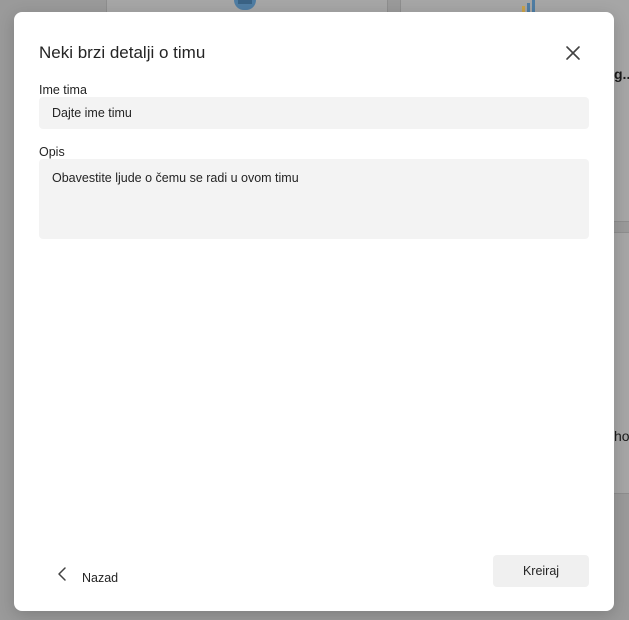 This screenshot has width=629, height=620. I want to click on description-input, so click(314, 199).